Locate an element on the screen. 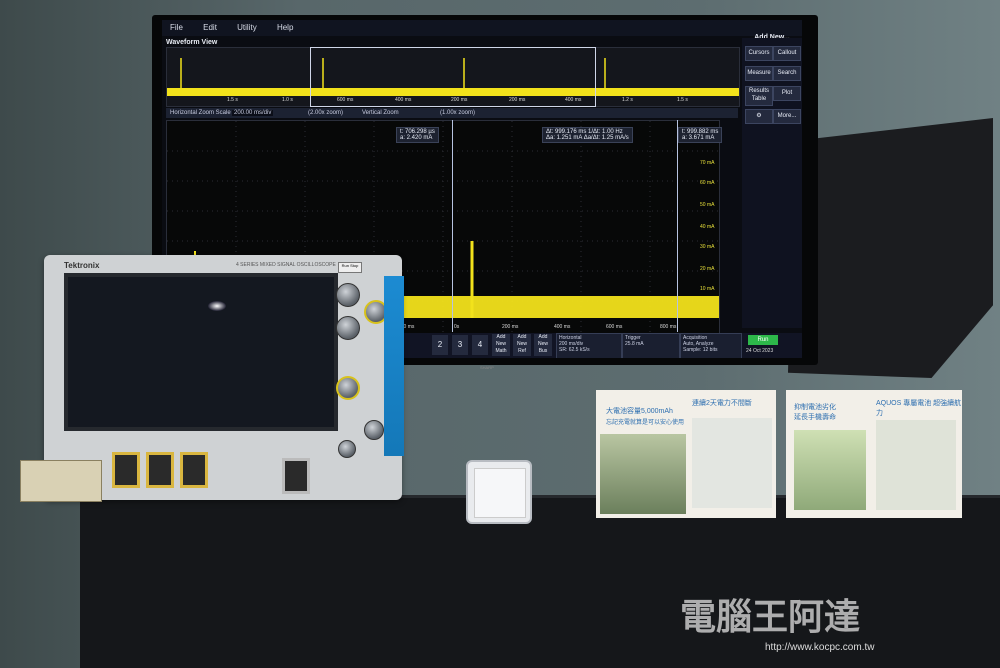 This screenshot has width=1000, height=668. channel-4-button: 4 is located at coordinates (480, 345).